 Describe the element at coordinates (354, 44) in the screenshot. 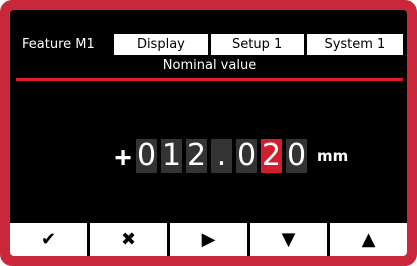

I see `tab-system-1: System 1` at that location.